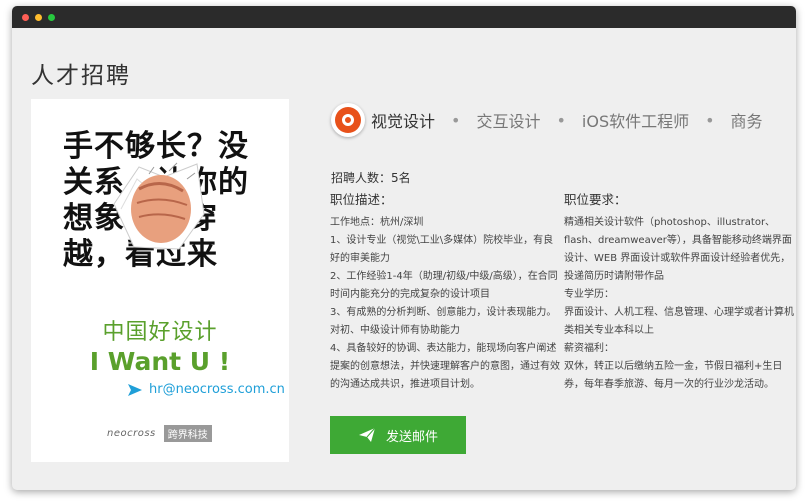 The width and height of the screenshot is (810, 501). What do you see at coordinates (747, 120) in the screenshot?
I see `tab-business: 商务` at bounding box center [747, 120].